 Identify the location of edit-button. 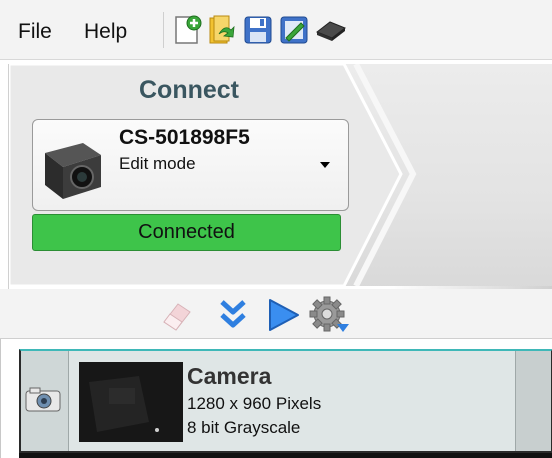
(294, 30).